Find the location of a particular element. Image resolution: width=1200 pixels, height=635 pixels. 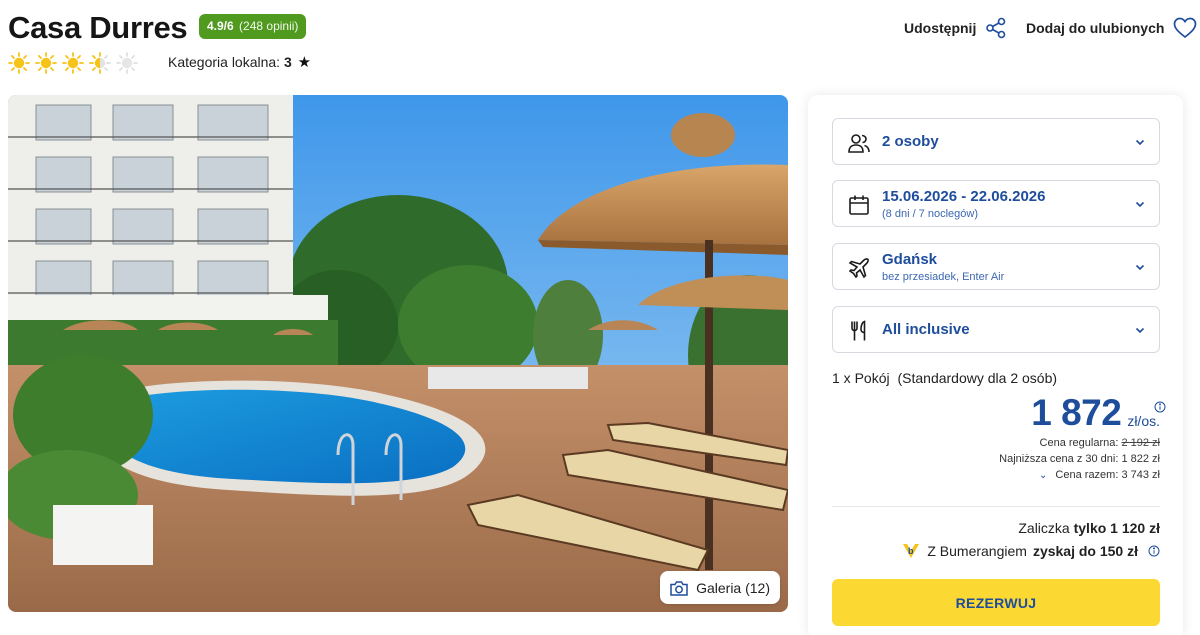

departure-select: Gdańsk bez przesiadek, Enter Air is located at coordinates (996, 266).